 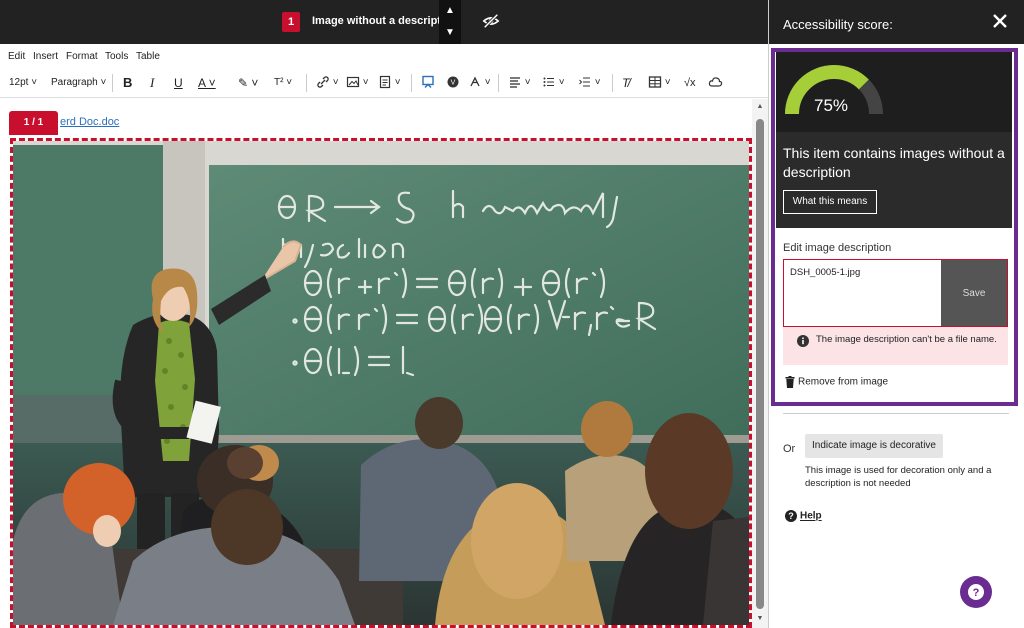 I want to click on content-scrollbar: ▲ ▼, so click(x=760, y=363).